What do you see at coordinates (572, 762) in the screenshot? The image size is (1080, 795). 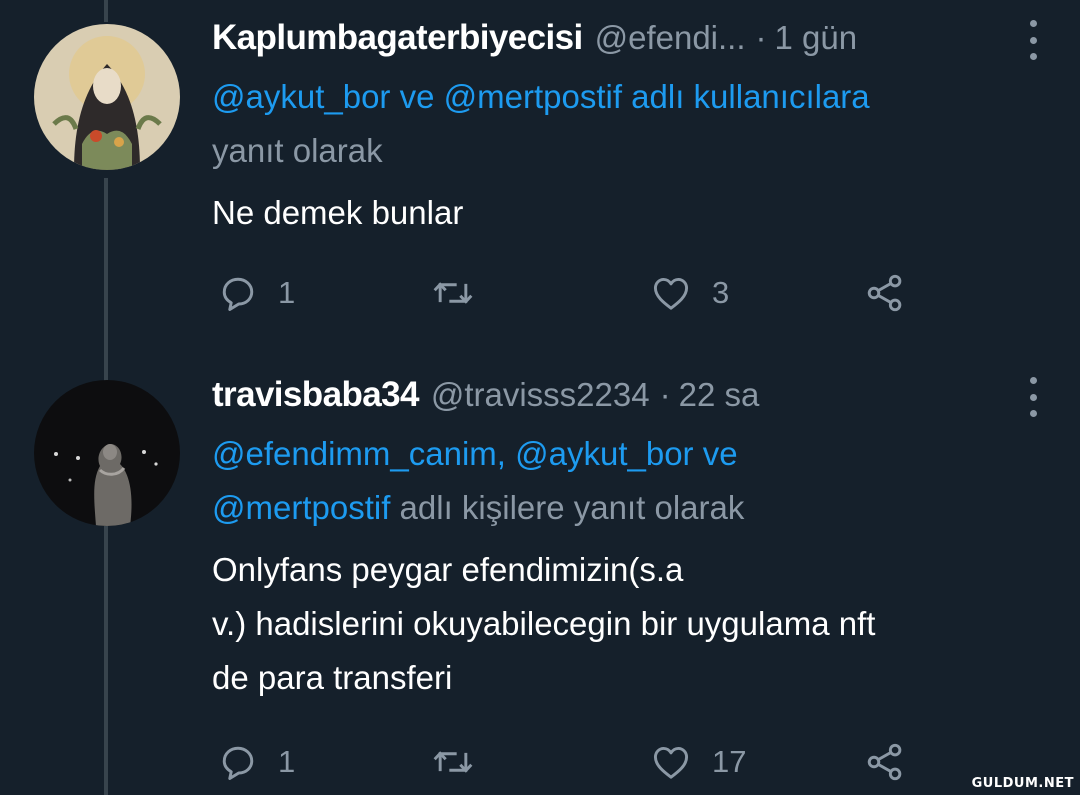 I see `tweet-actions: 1 17` at bounding box center [572, 762].